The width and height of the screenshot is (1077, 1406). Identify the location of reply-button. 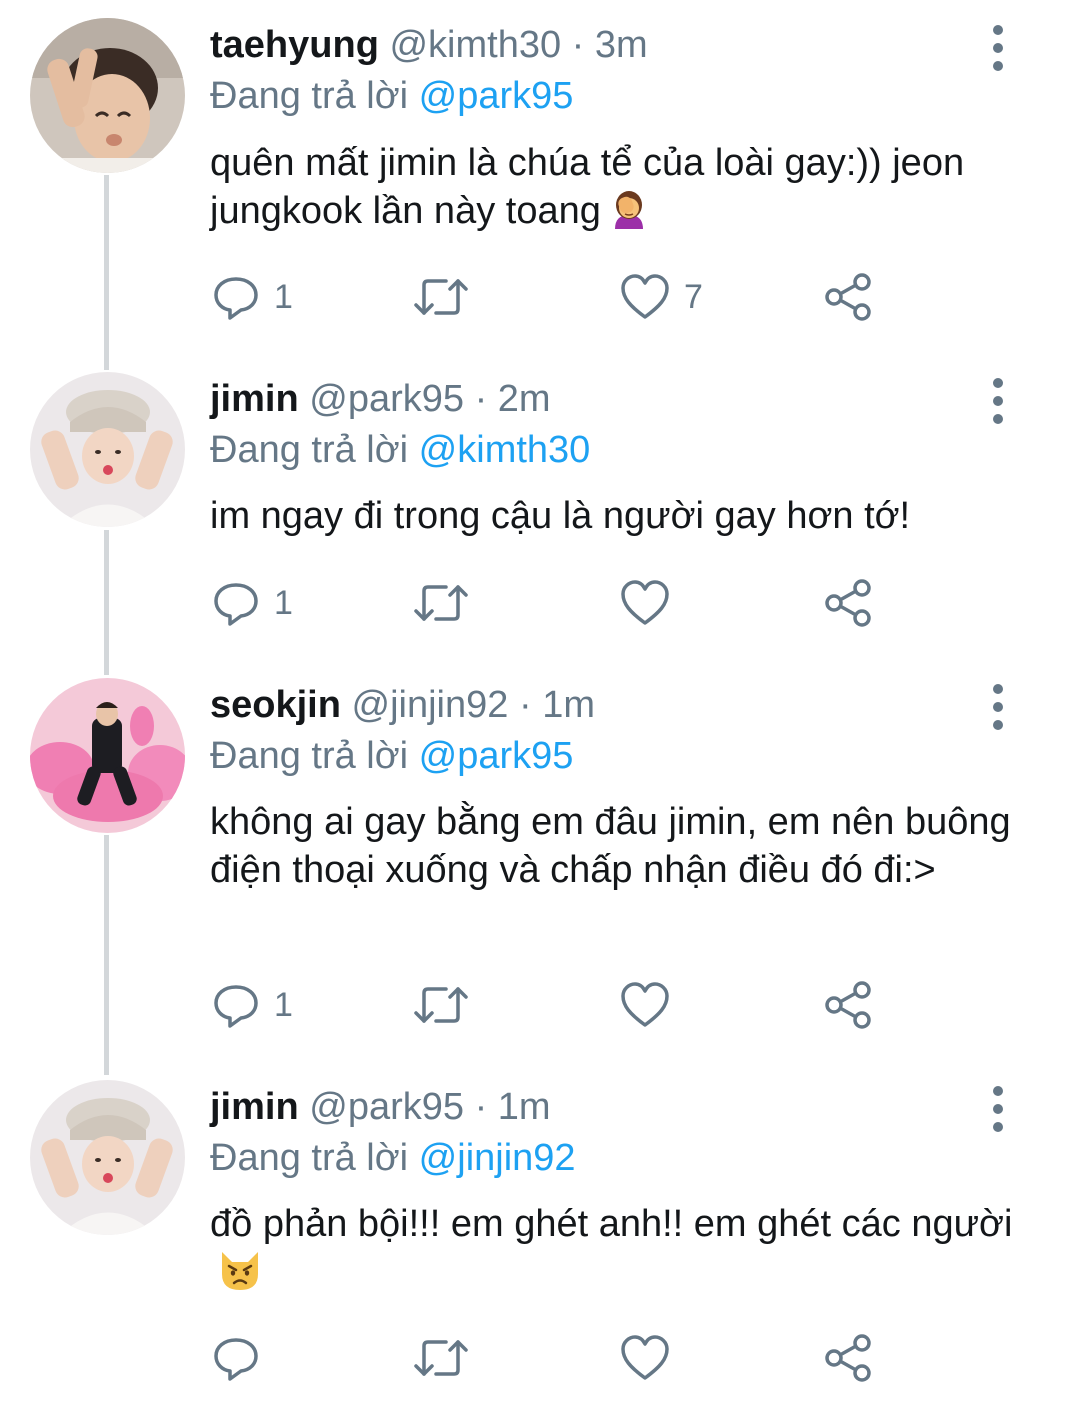
(243, 1358).